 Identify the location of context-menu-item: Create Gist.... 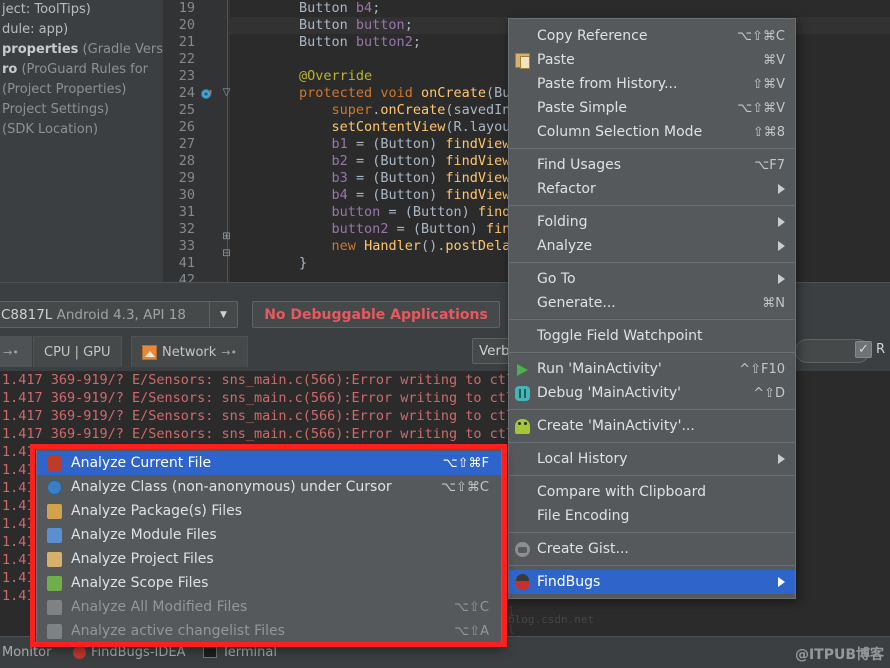
(652, 549).